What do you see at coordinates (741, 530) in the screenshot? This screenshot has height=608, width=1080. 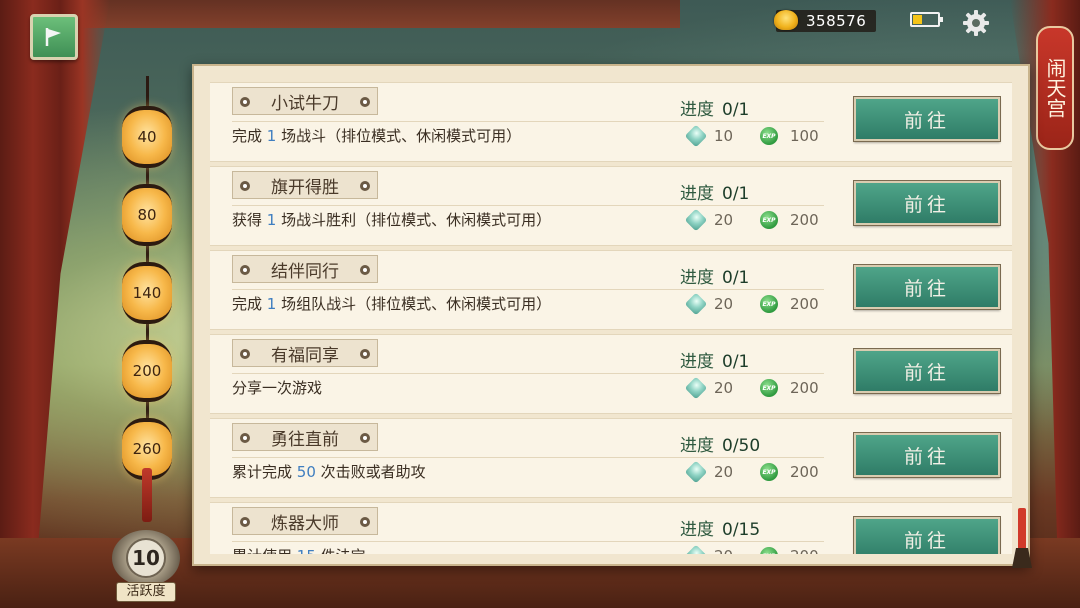 I see `progress-value: 0/15` at bounding box center [741, 530].